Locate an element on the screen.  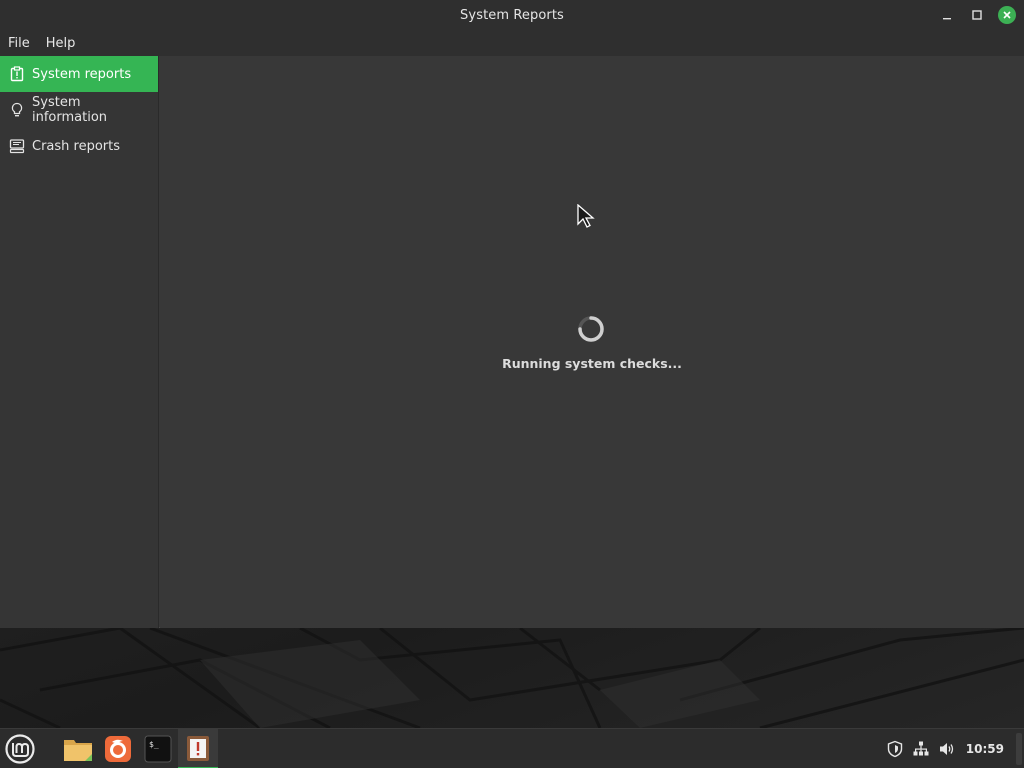
monitor-keyboard-icon is located at coordinates (17, 146).